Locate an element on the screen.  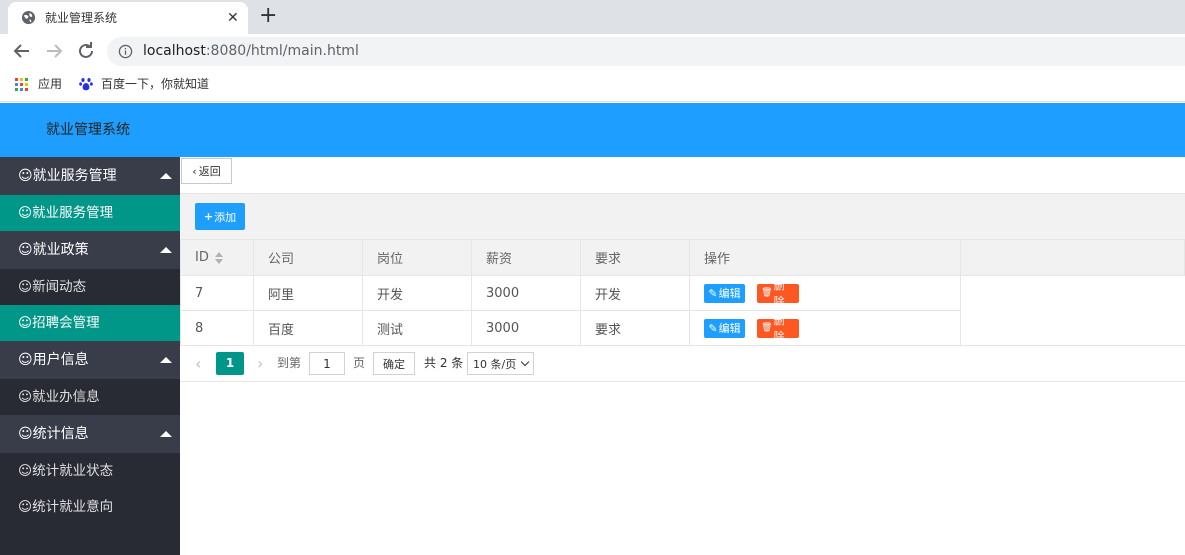
address-bar: localhost:8080/html/main.html is located at coordinates (646, 51).